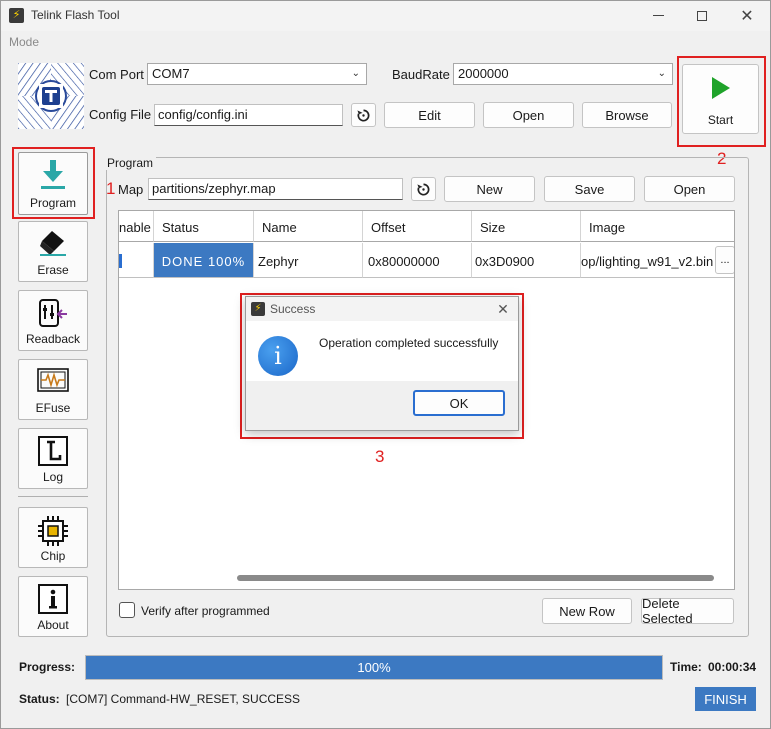 Image resolution: width=771 pixels, height=729 pixels. I want to click on sidebar-item-chip: Chip, so click(53, 537).